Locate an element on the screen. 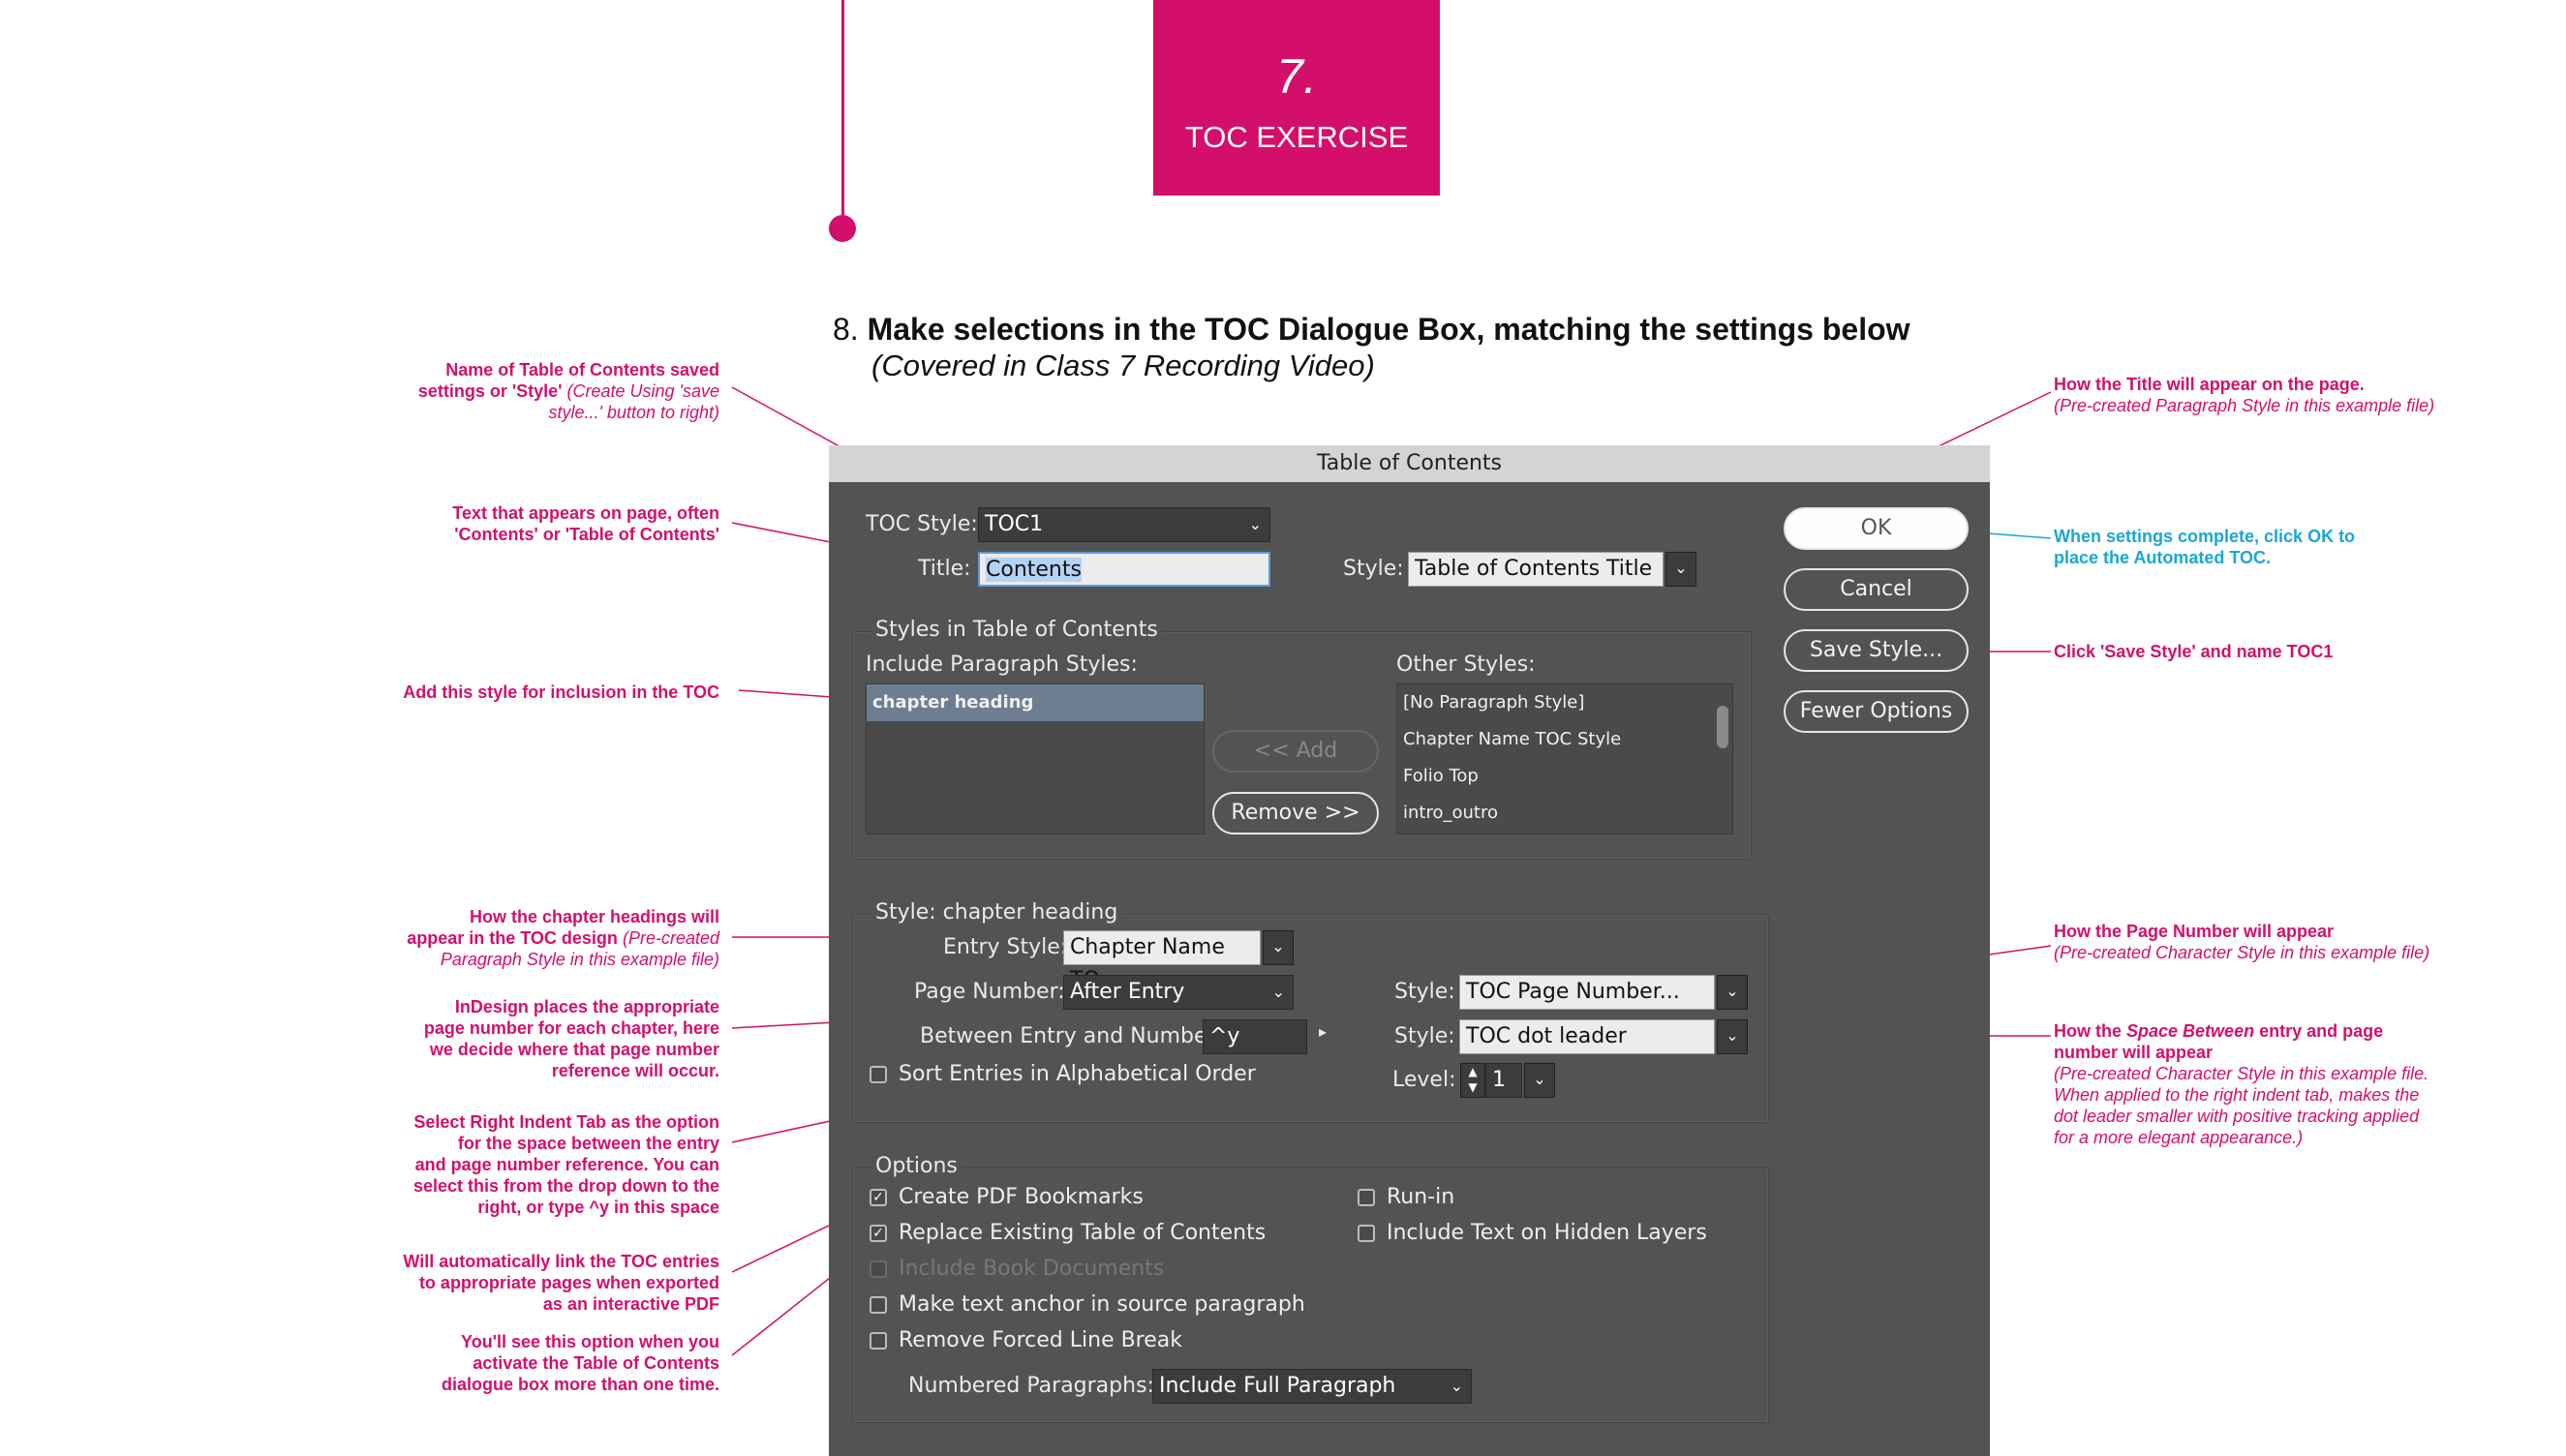 This screenshot has height=1456, width=2566. list-item: intro_outro is located at coordinates (1564, 814).